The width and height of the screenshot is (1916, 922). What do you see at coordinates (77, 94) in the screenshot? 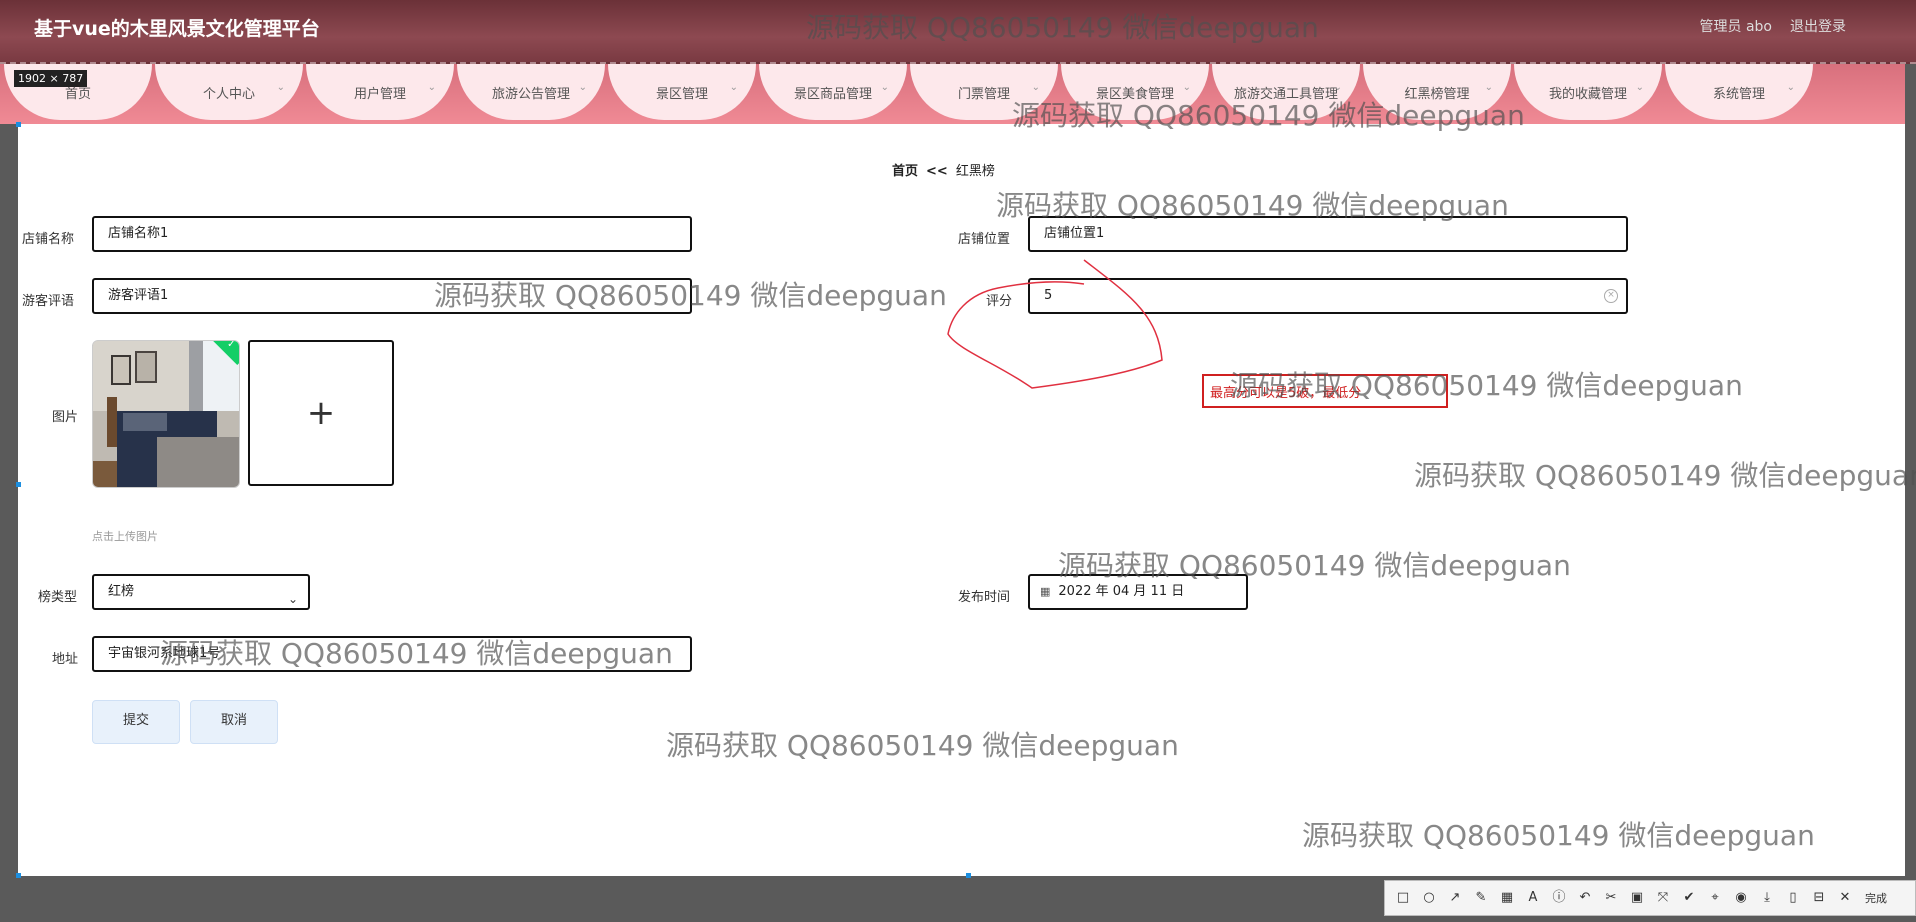
I see `nav-item-label: 首页` at bounding box center [77, 94].